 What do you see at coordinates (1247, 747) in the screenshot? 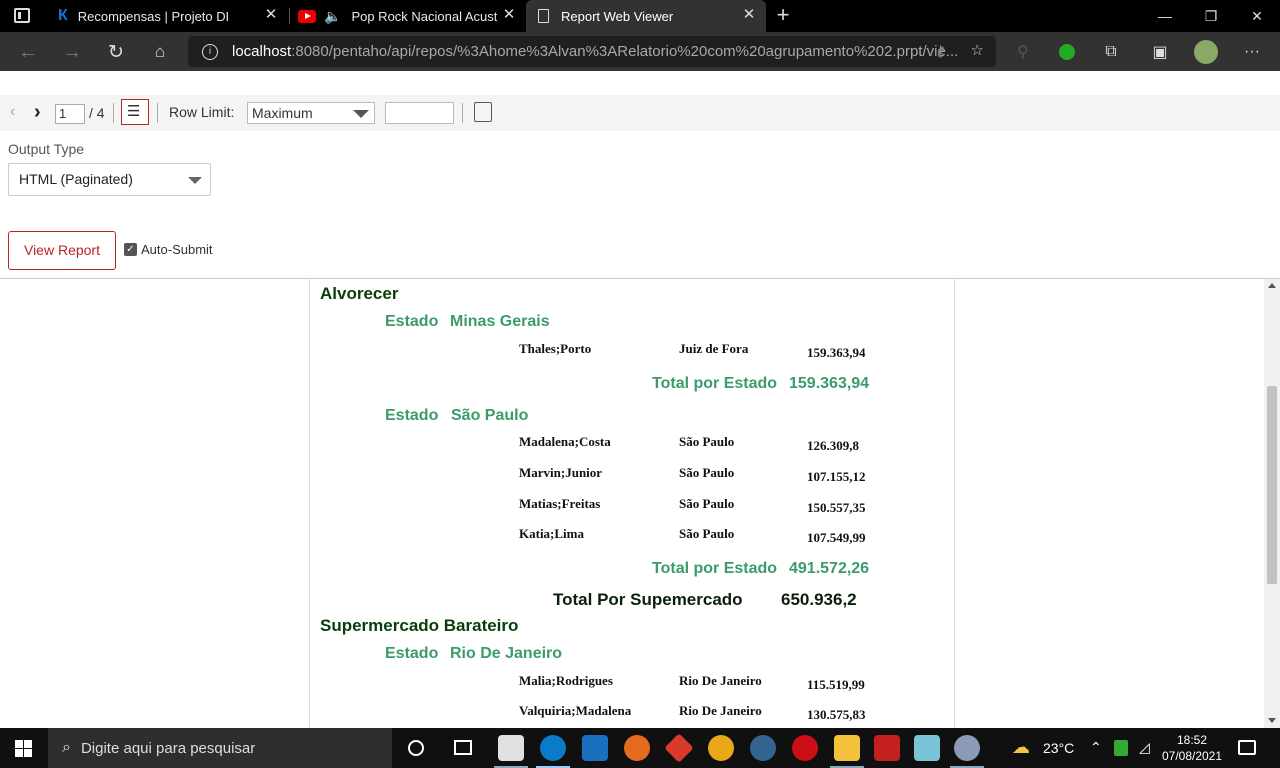
I see `notifications-icon` at bounding box center [1247, 747].